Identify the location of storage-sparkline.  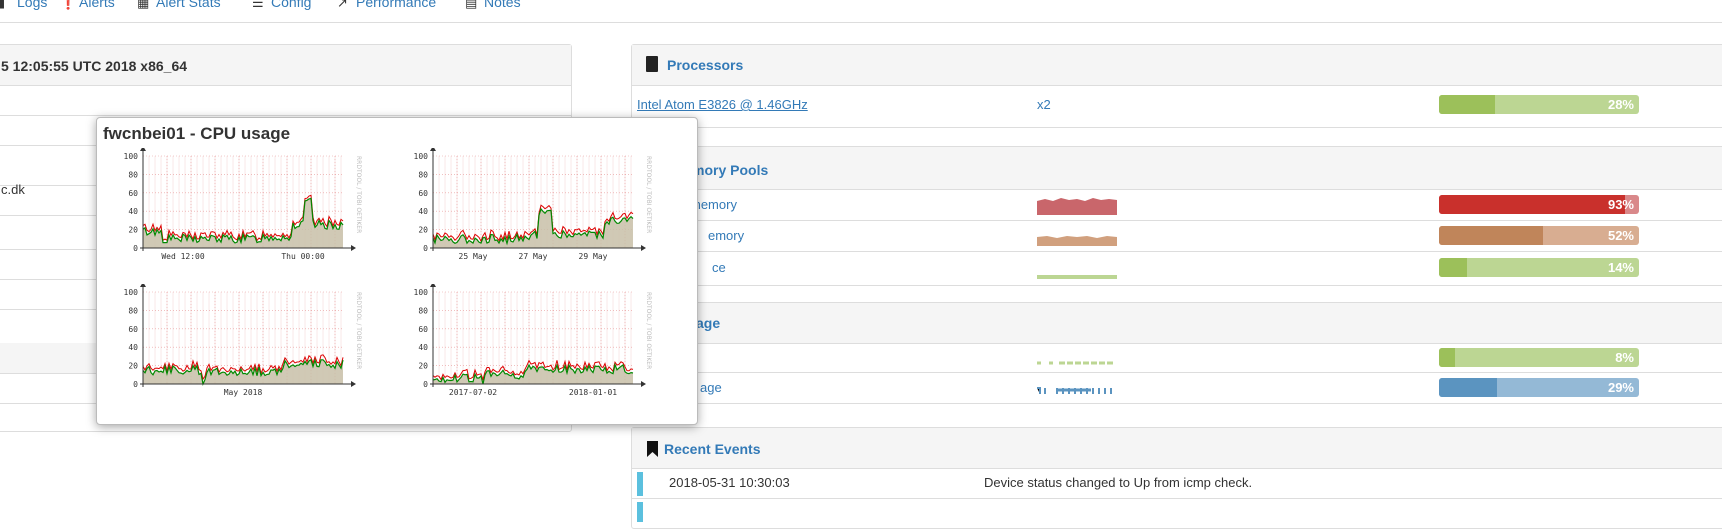
(1074, 390).